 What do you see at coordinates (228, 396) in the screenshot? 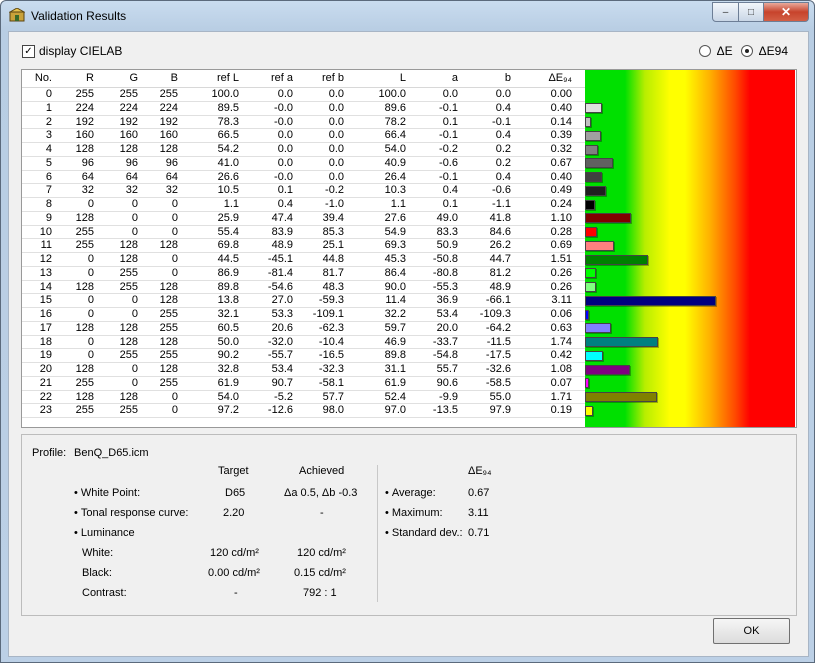
I see `table-cell: 54.0` at bounding box center [228, 396].